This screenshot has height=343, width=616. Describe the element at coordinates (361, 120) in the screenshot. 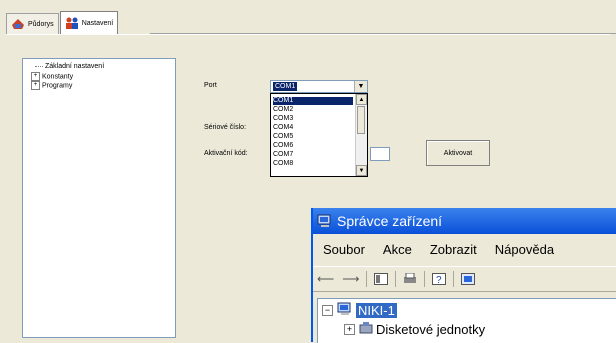

I see `scroll-thumb` at that location.